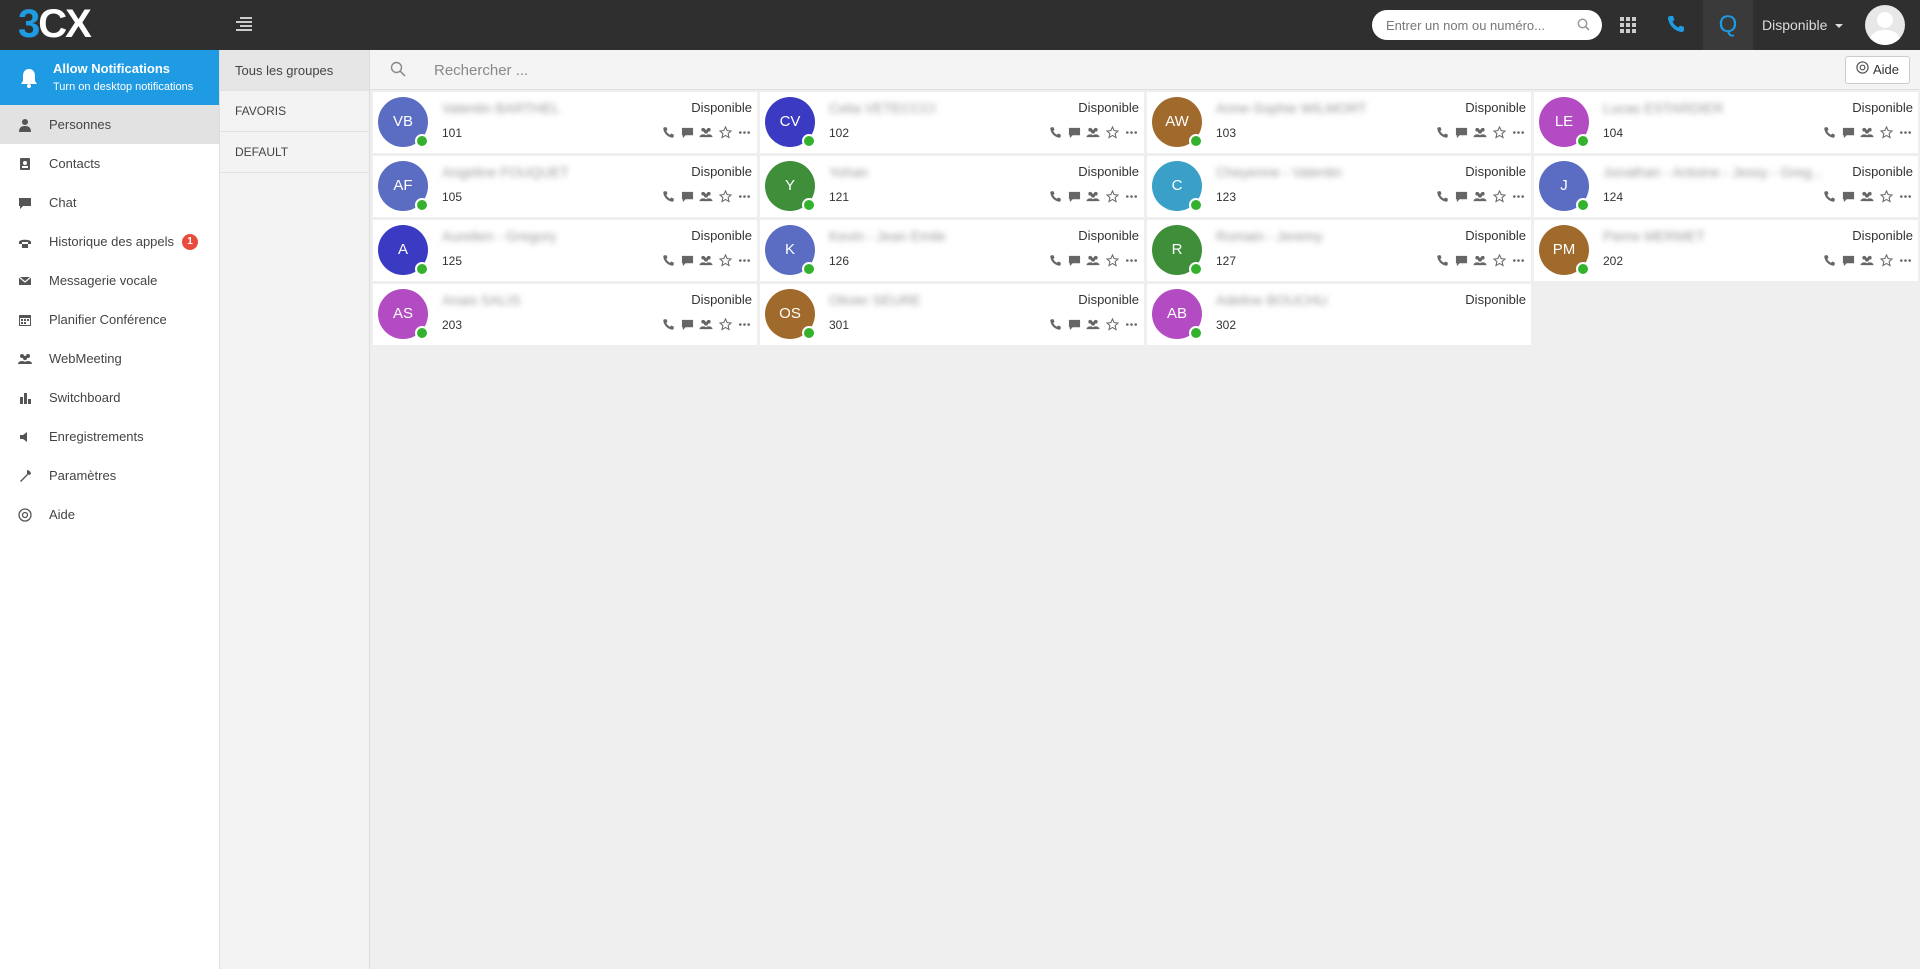  I want to click on user-avatar, so click(1885, 25).